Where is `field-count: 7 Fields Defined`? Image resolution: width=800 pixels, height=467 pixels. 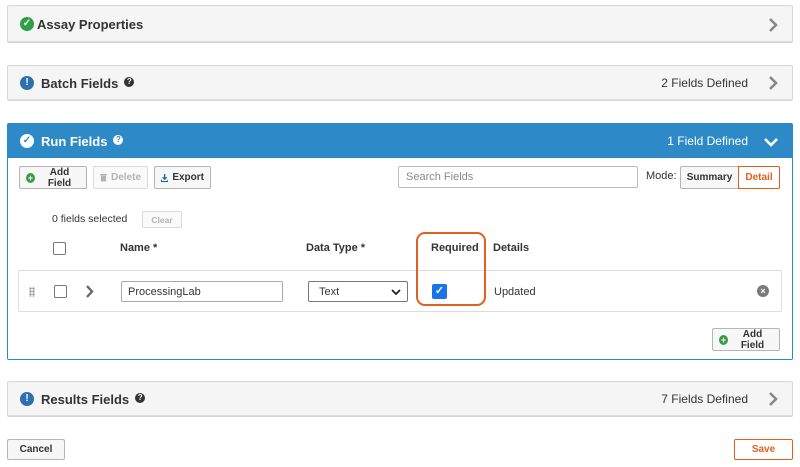
field-count: 7 Fields Defined is located at coordinates (704, 399).